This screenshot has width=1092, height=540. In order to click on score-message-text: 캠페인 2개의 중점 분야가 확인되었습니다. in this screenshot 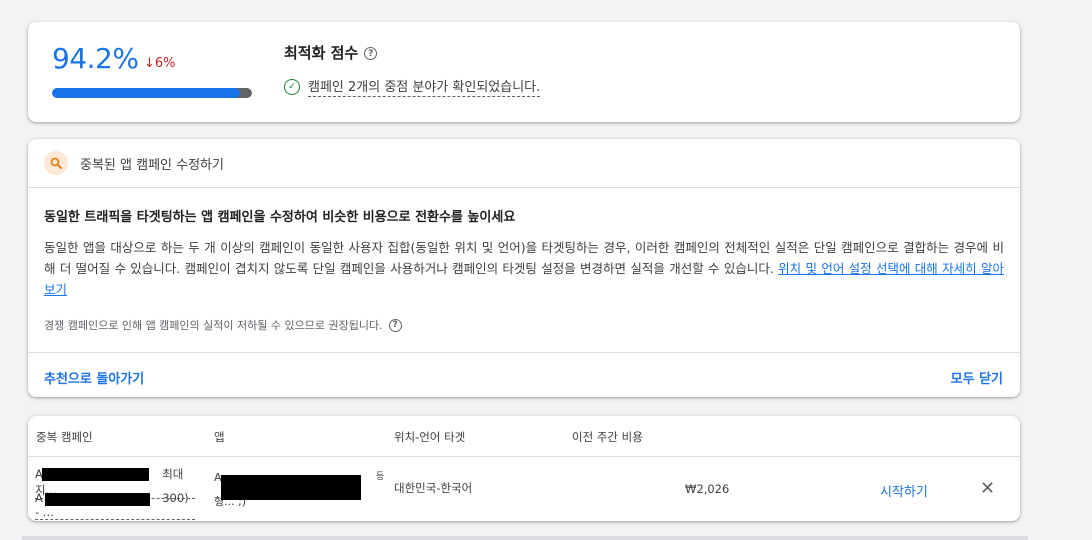, I will do `click(424, 86)`.